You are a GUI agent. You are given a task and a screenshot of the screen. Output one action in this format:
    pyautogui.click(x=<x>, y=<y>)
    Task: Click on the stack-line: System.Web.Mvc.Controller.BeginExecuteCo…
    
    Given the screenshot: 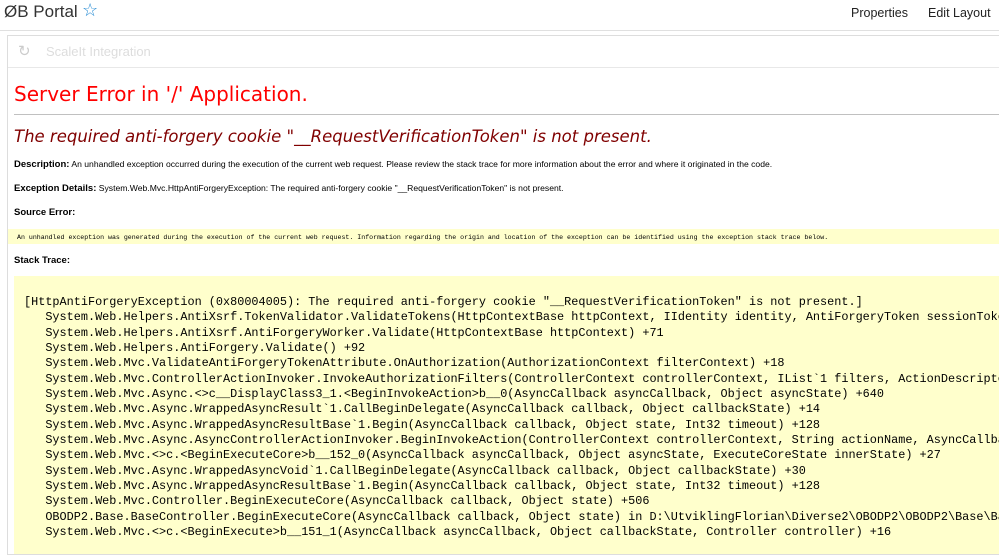 What is the action you would take?
    pyautogui.click(x=337, y=501)
    